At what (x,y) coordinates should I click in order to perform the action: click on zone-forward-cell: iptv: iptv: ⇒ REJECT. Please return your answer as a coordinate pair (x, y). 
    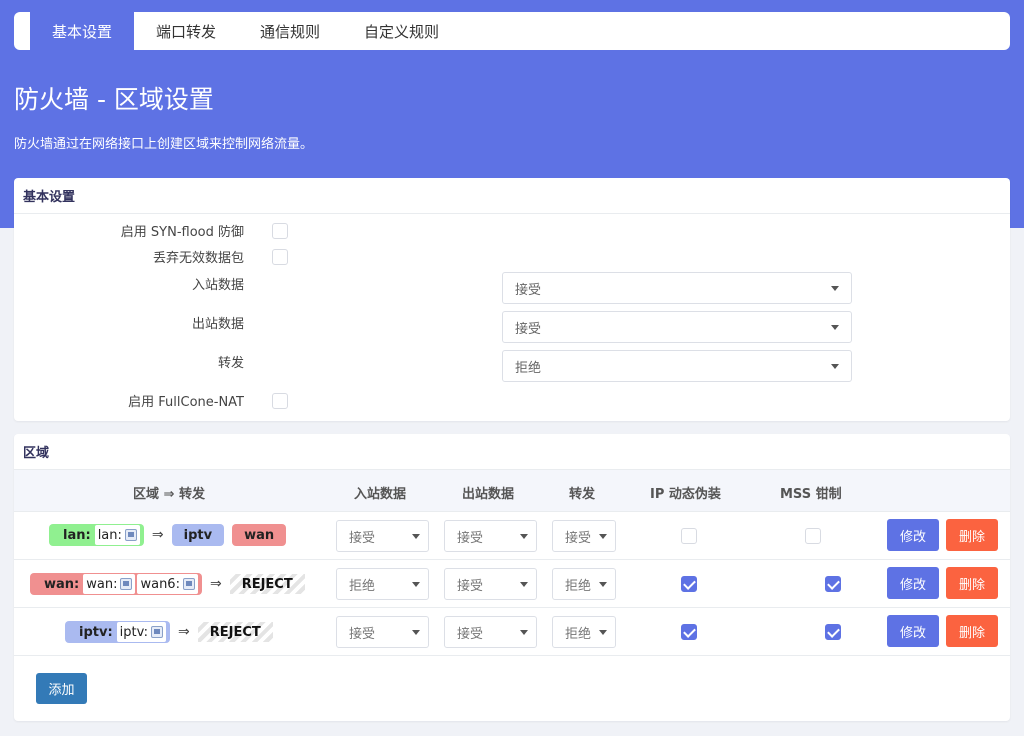
    Looking at the image, I should click on (169, 632).